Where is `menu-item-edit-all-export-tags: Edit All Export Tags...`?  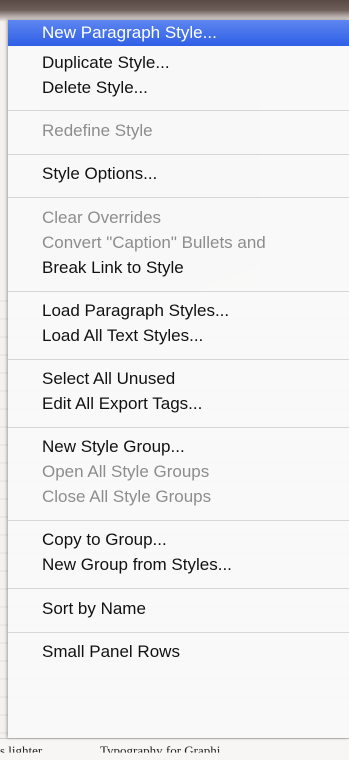
menu-item-edit-all-export-tags: Edit All Export Tags... is located at coordinates (178, 404).